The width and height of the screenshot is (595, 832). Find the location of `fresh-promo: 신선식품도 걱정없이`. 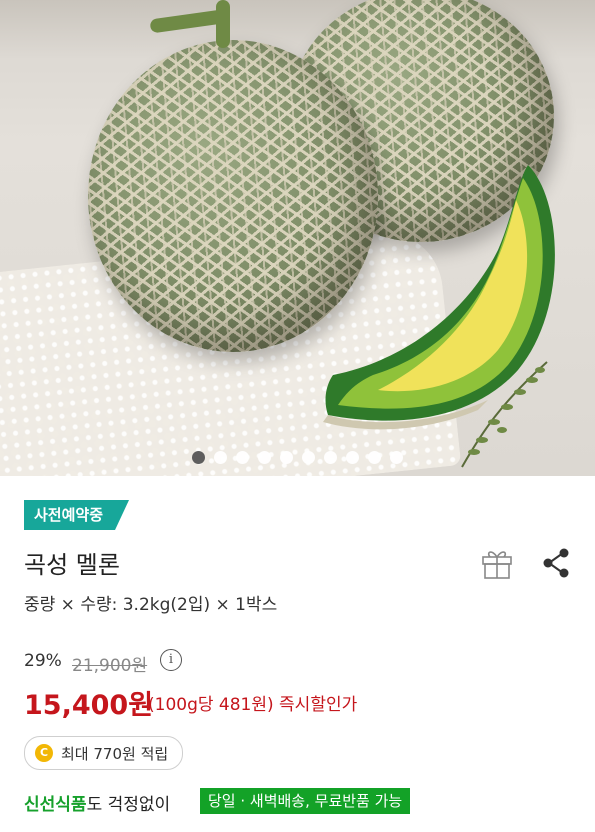

fresh-promo: 신선식품도 걱정없이 is located at coordinates (97, 802).